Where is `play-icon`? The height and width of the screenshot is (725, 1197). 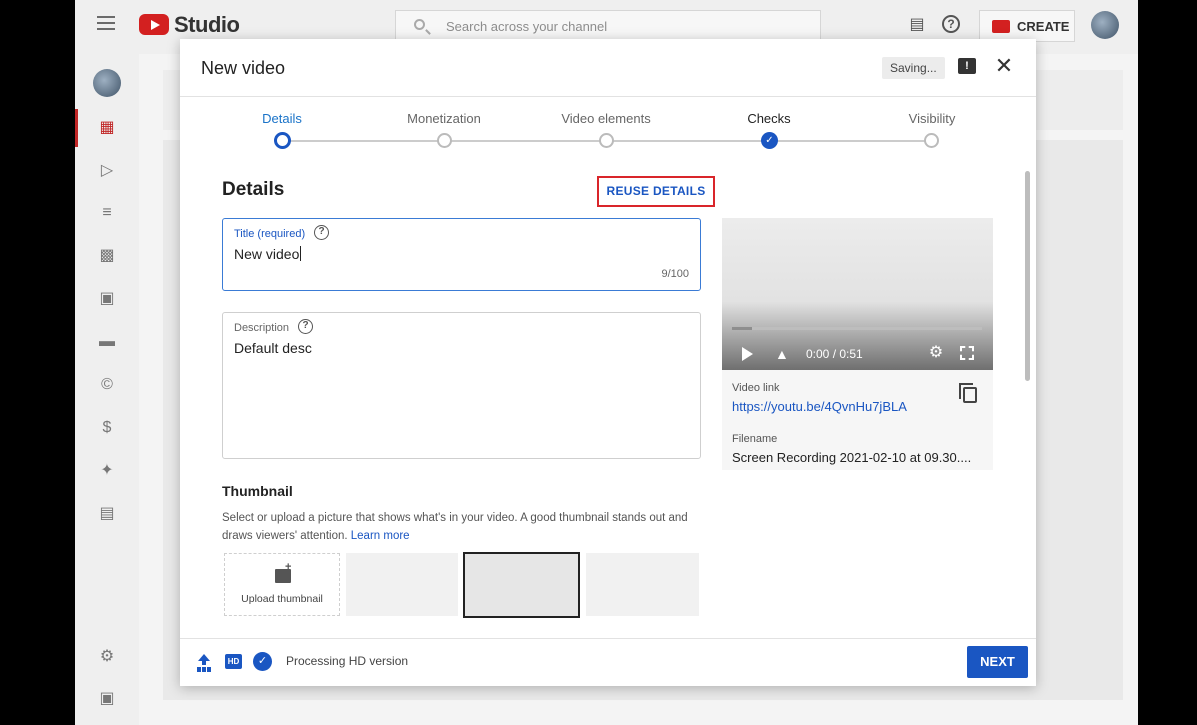 play-icon is located at coordinates (747, 354).